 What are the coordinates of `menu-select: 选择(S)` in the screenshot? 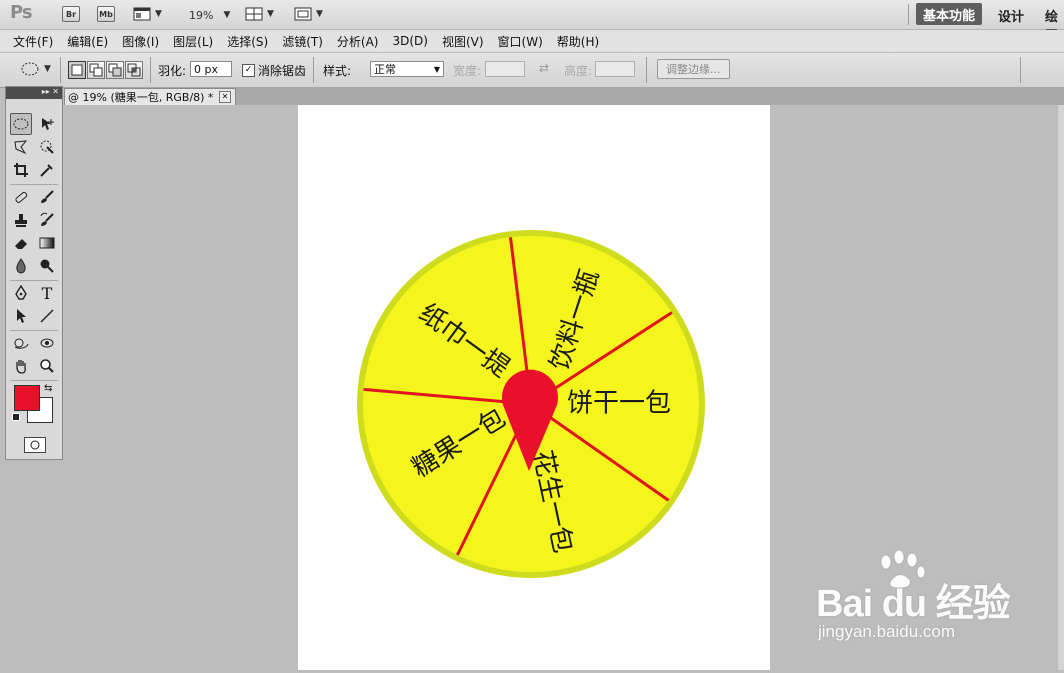 It's located at (247, 41).